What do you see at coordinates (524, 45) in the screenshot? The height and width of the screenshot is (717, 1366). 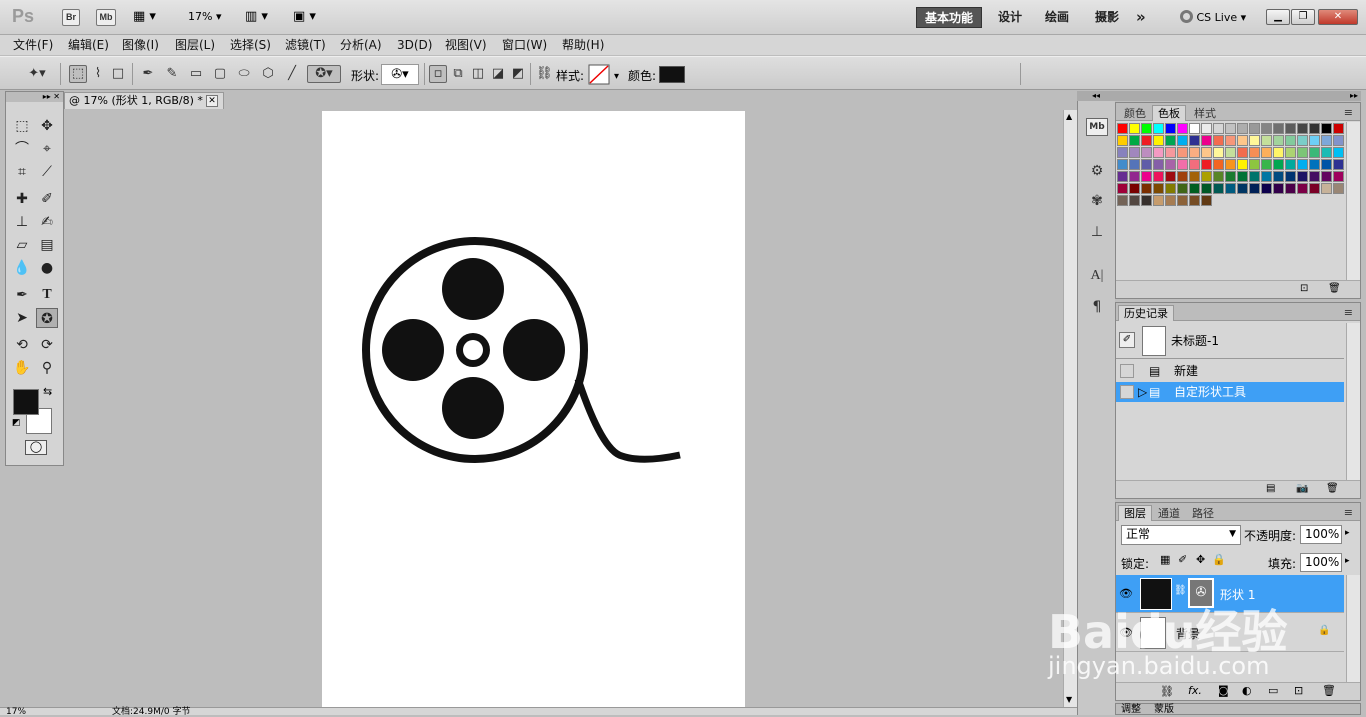 I see `menu-window: 窗口(W)` at bounding box center [524, 45].